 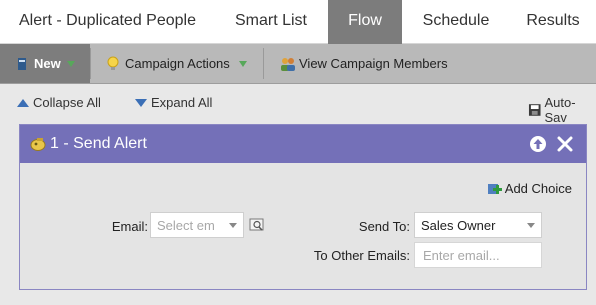 What do you see at coordinates (47, 63) in the screenshot?
I see `new-button-label: New` at bounding box center [47, 63].